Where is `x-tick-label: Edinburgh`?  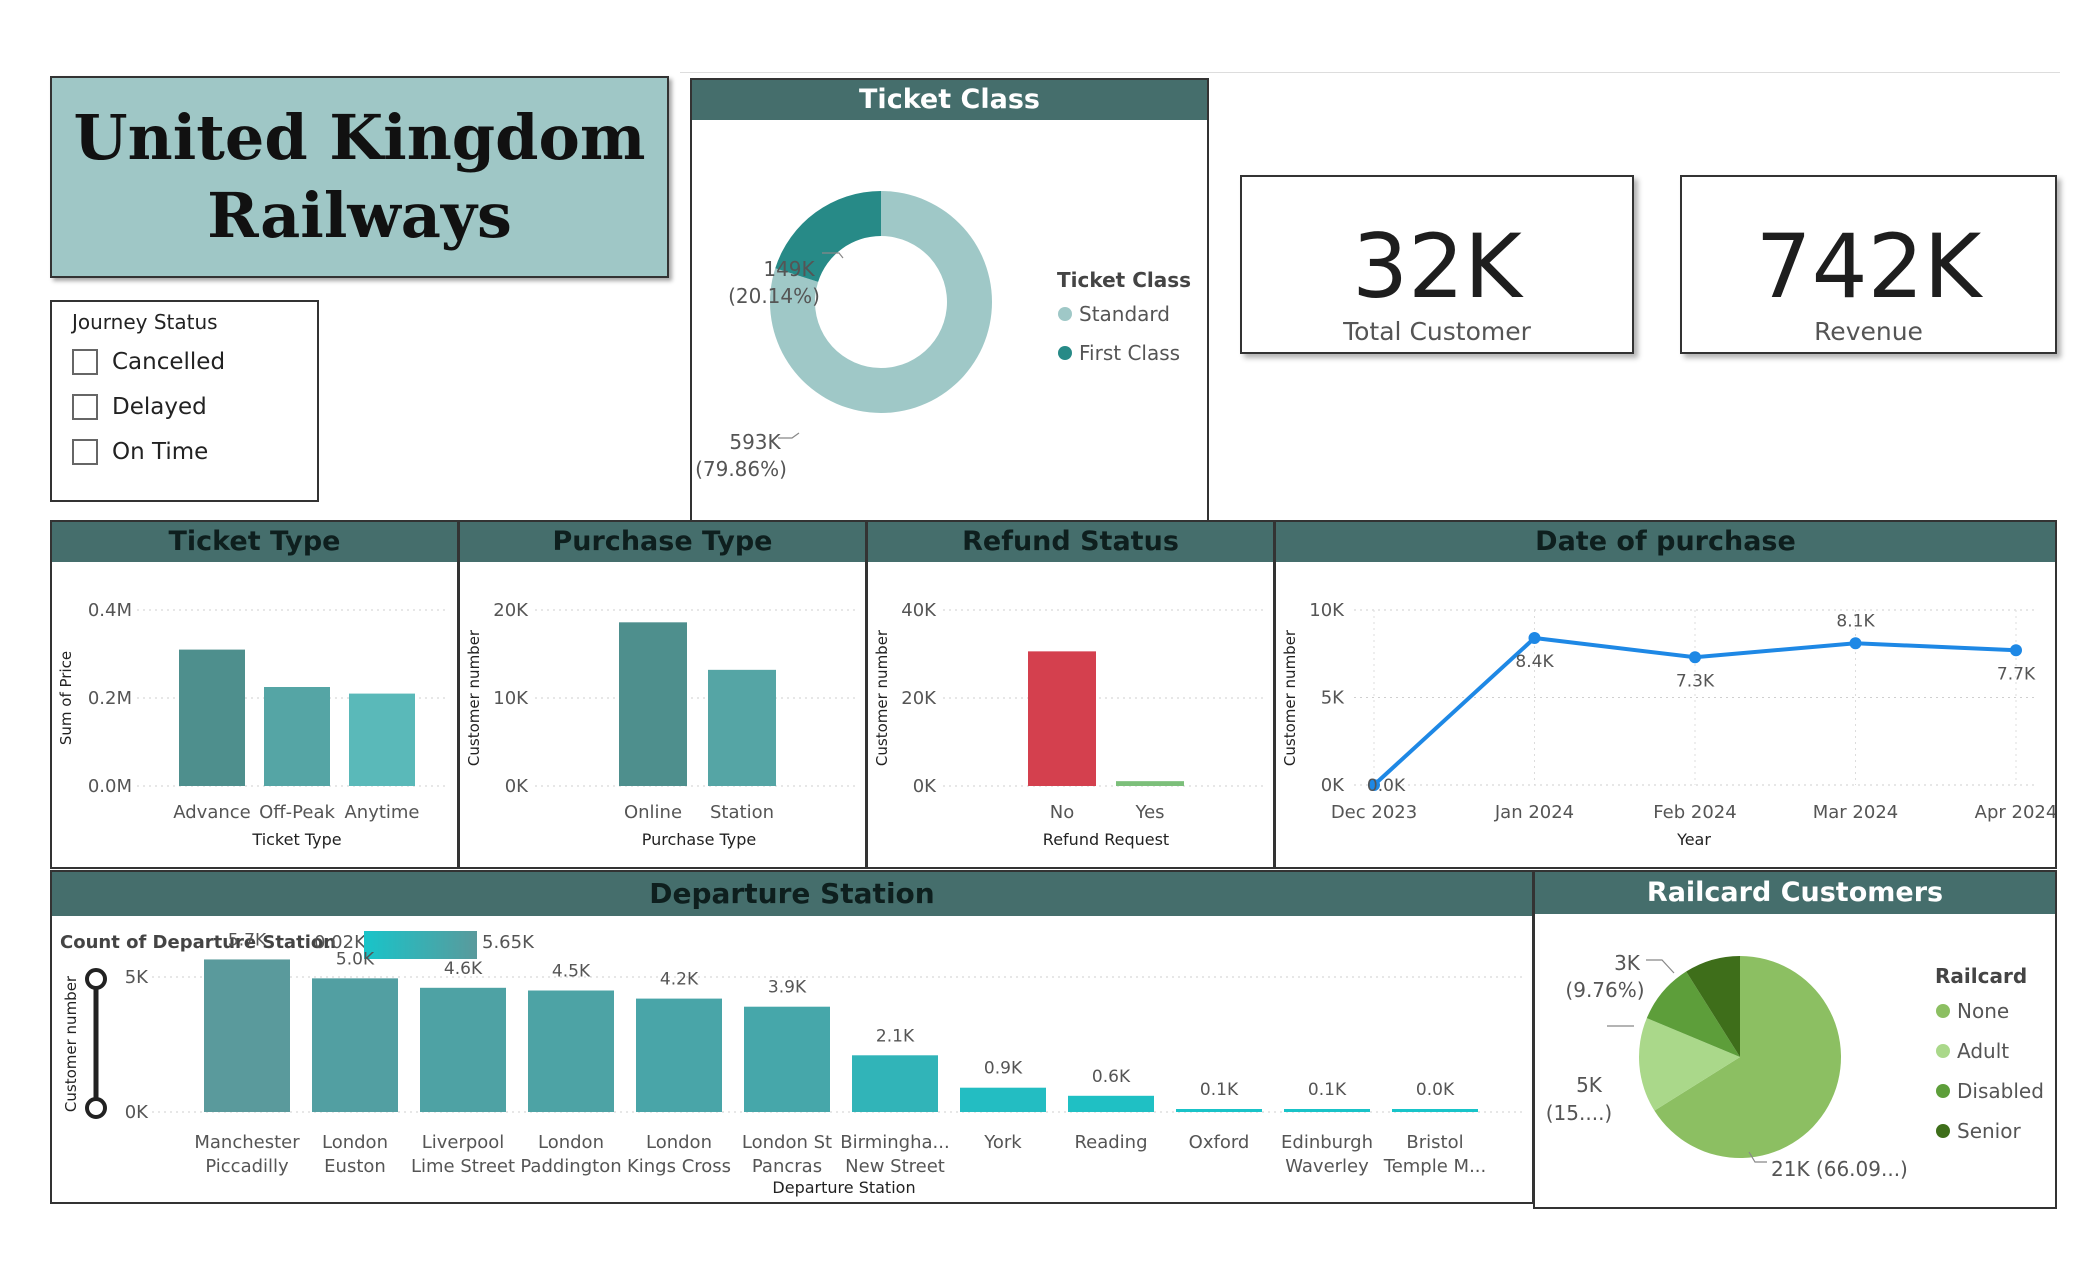 x-tick-label: Edinburgh is located at coordinates (1327, 1142).